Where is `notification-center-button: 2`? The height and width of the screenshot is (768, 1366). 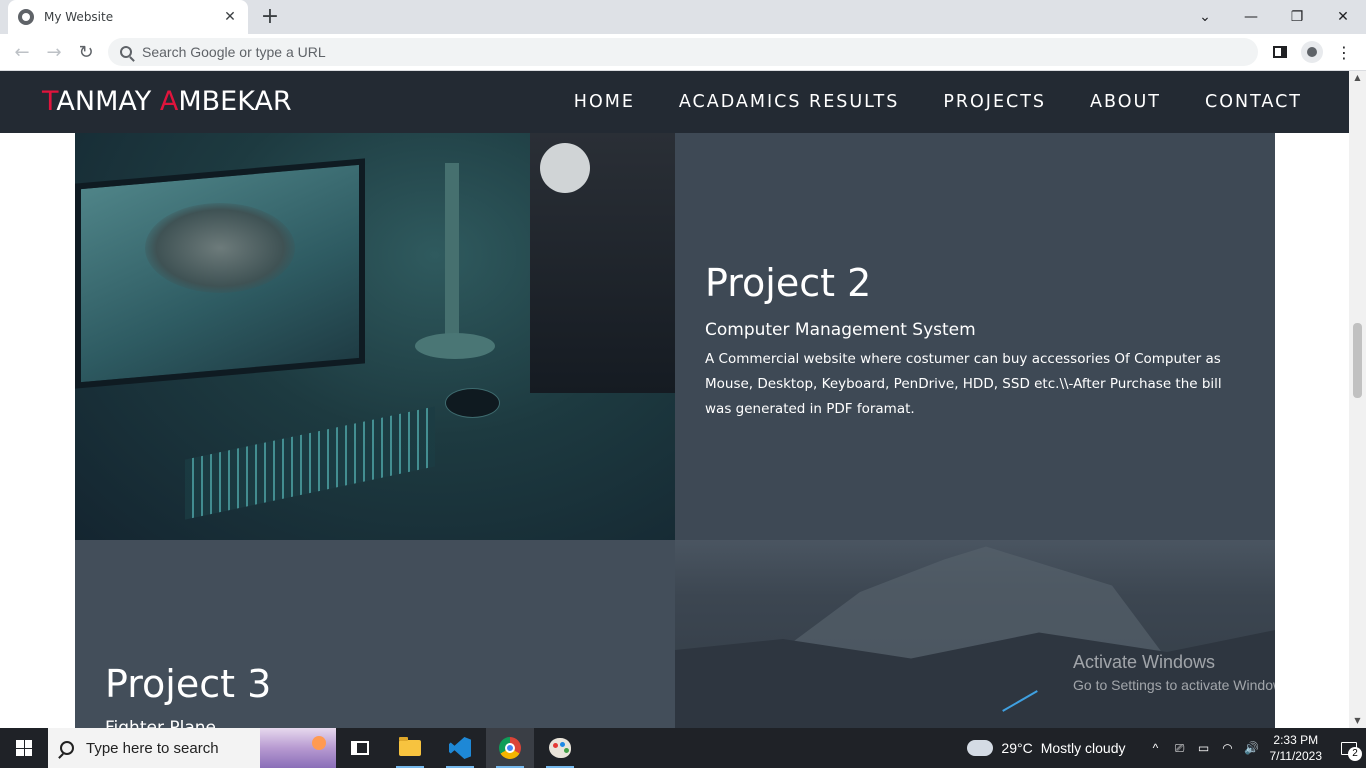
notification-center-button: 2 is located at coordinates (1349, 748).